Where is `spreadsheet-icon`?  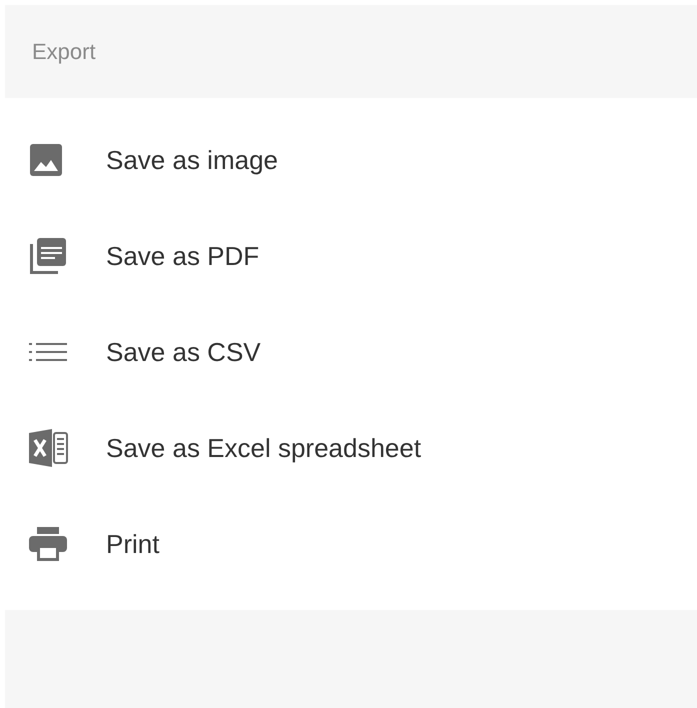 spreadsheet-icon is located at coordinates (48, 448).